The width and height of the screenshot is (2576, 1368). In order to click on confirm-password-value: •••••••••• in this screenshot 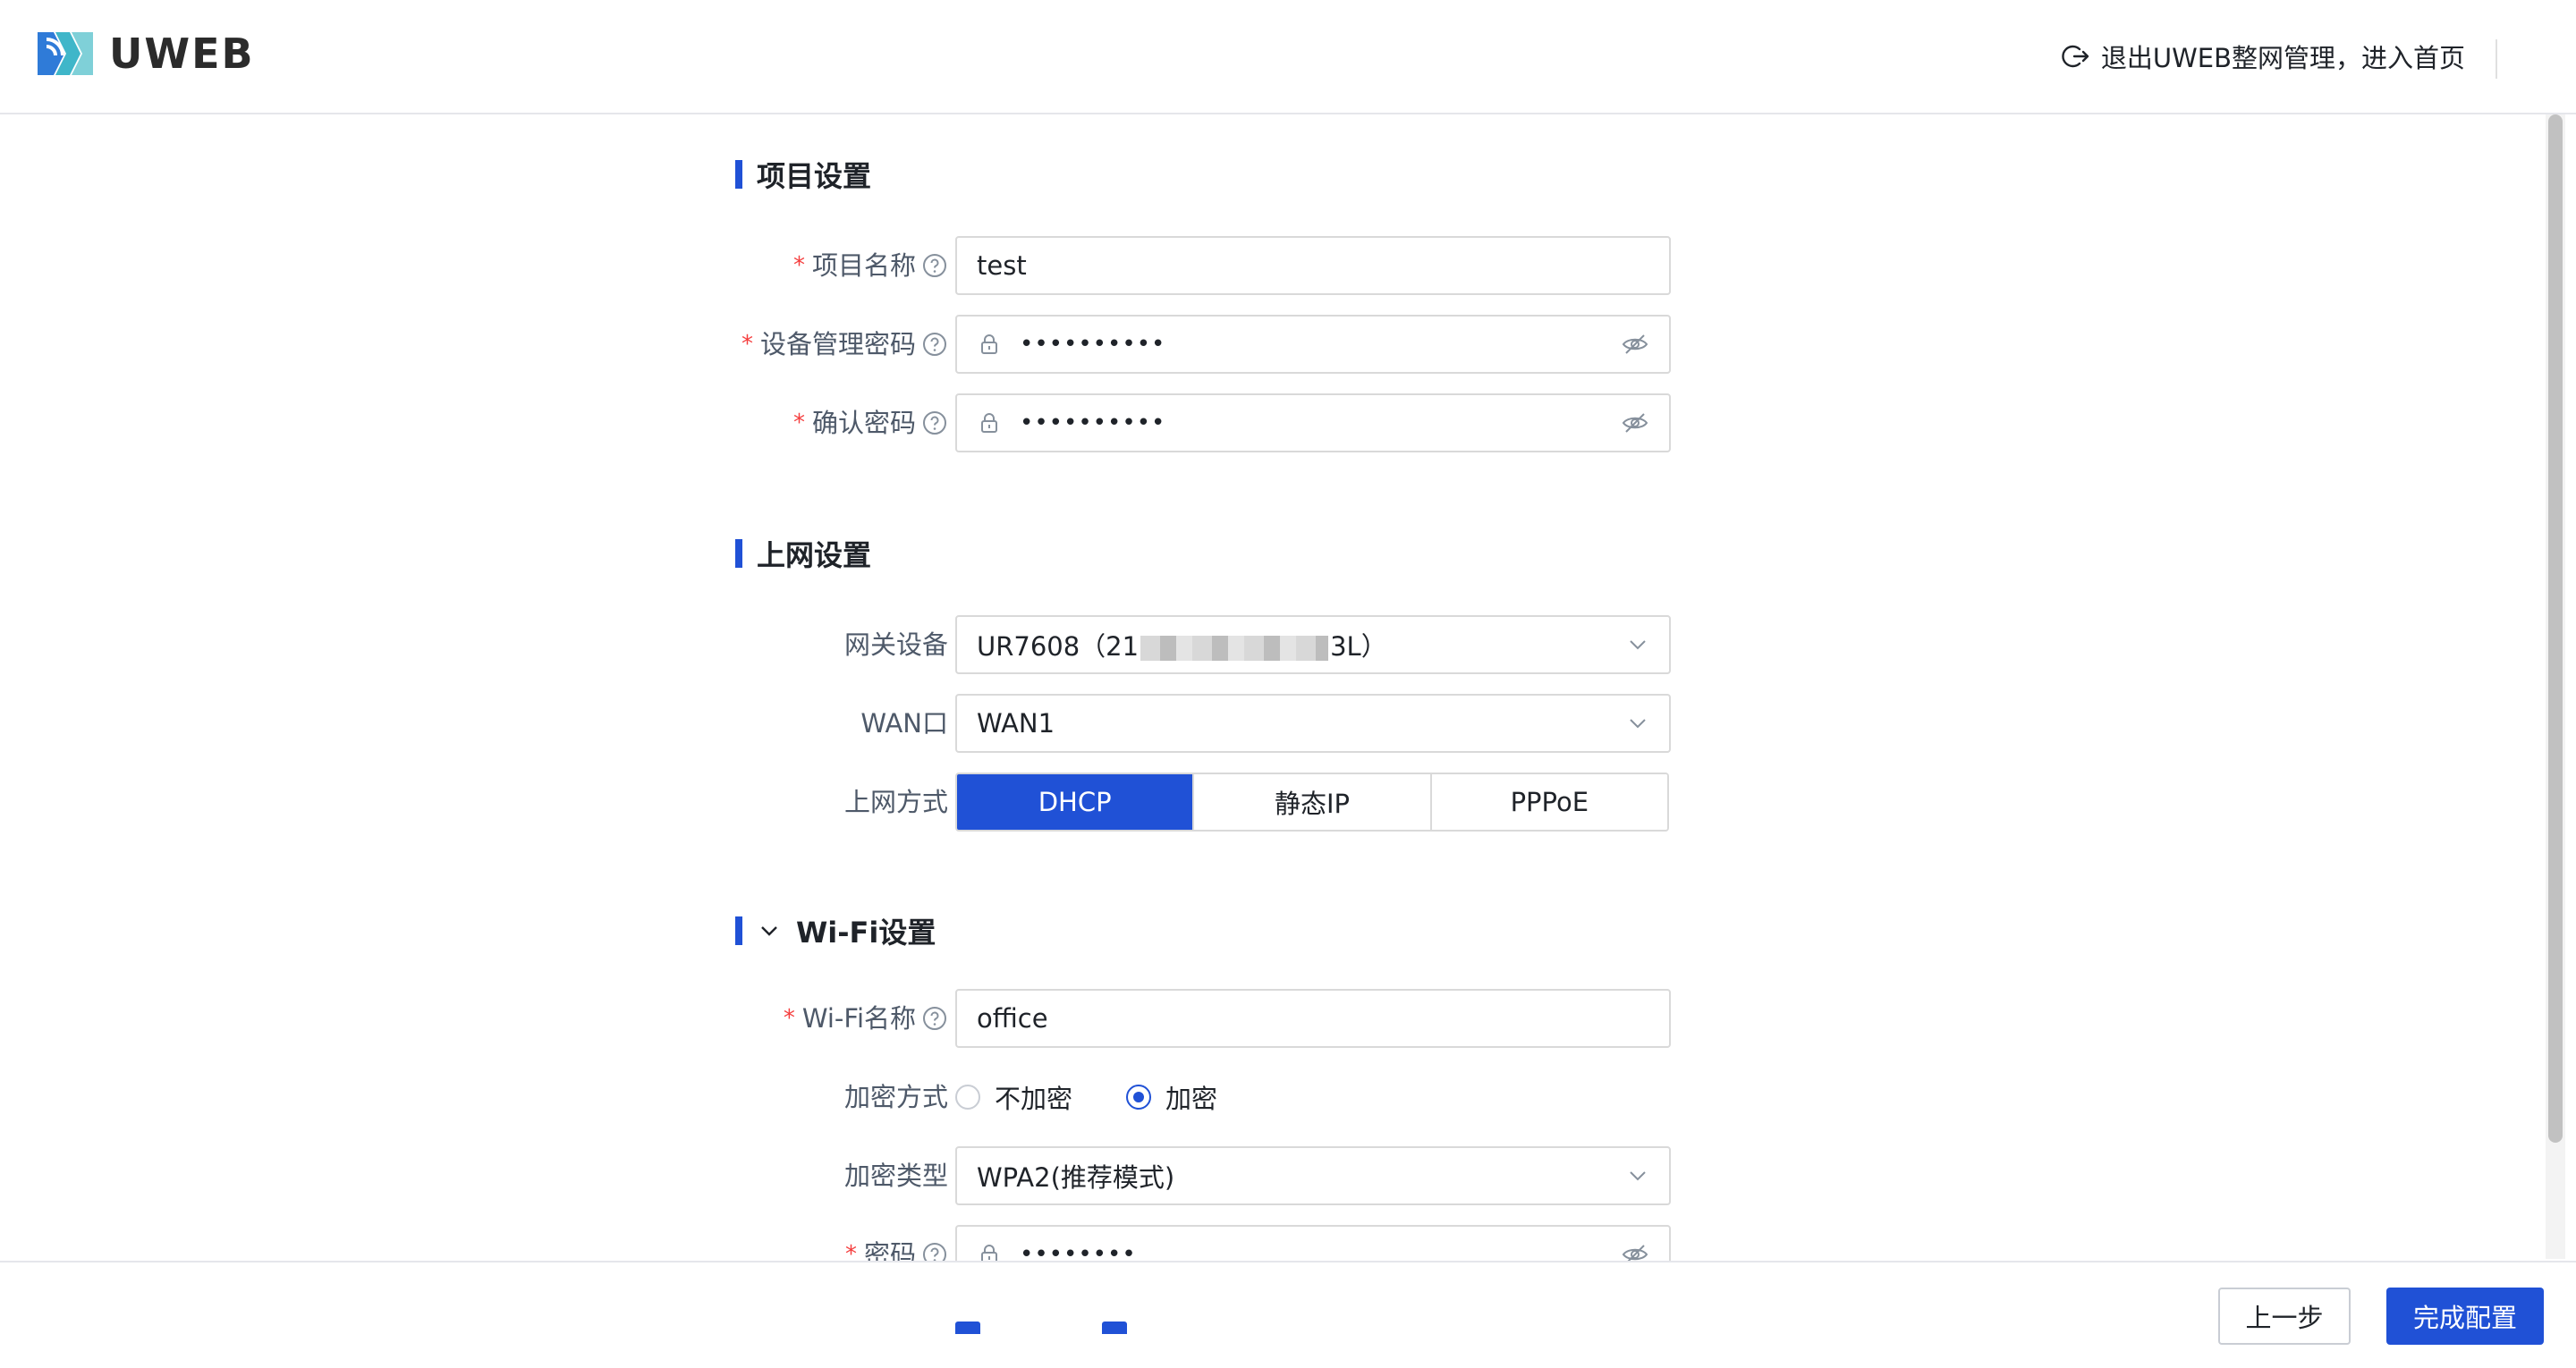, I will do `click(1093, 423)`.